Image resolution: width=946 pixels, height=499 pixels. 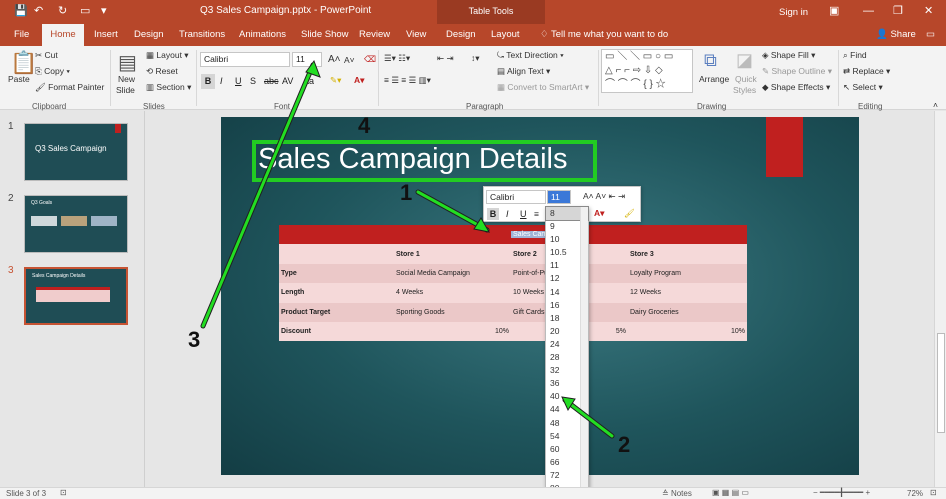 What do you see at coordinates (624, 444) in the screenshot?
I see `callout-label-2: 2` at bounding box center [624, 444].